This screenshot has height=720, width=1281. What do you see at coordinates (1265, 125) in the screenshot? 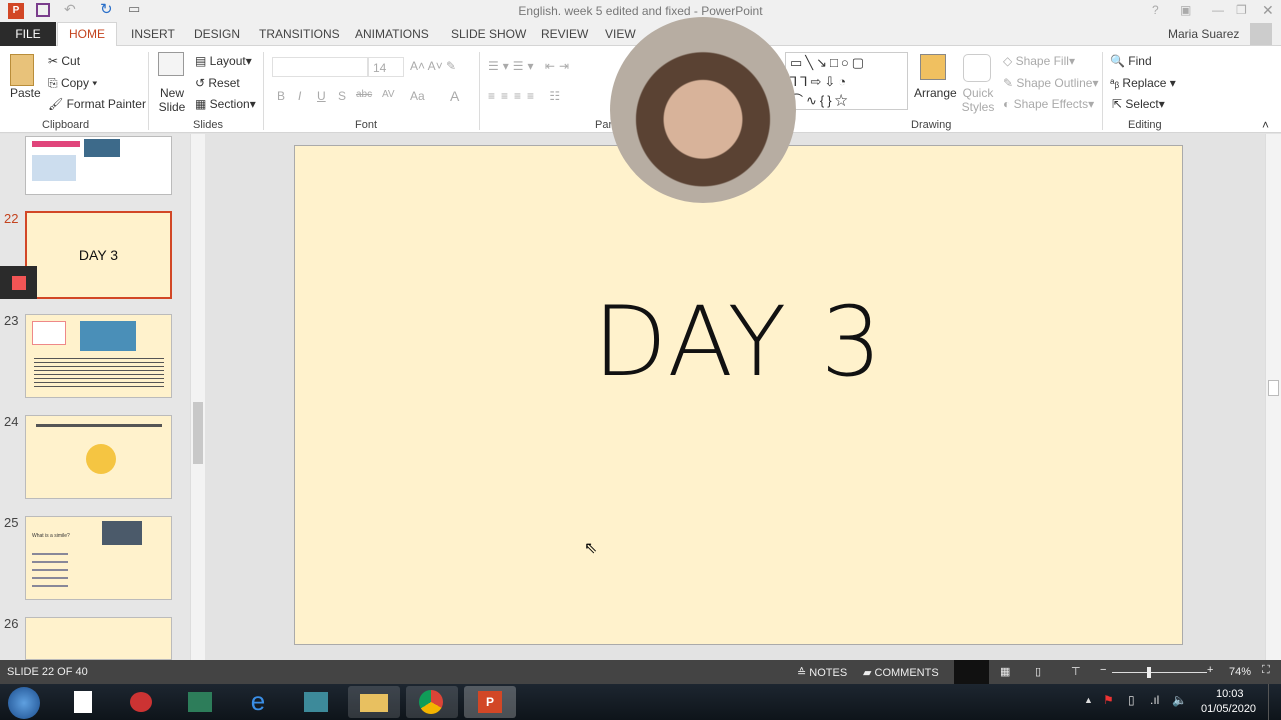
I see `collapse-ribbon-icon: ˄` at bounding box center [1265, 125].